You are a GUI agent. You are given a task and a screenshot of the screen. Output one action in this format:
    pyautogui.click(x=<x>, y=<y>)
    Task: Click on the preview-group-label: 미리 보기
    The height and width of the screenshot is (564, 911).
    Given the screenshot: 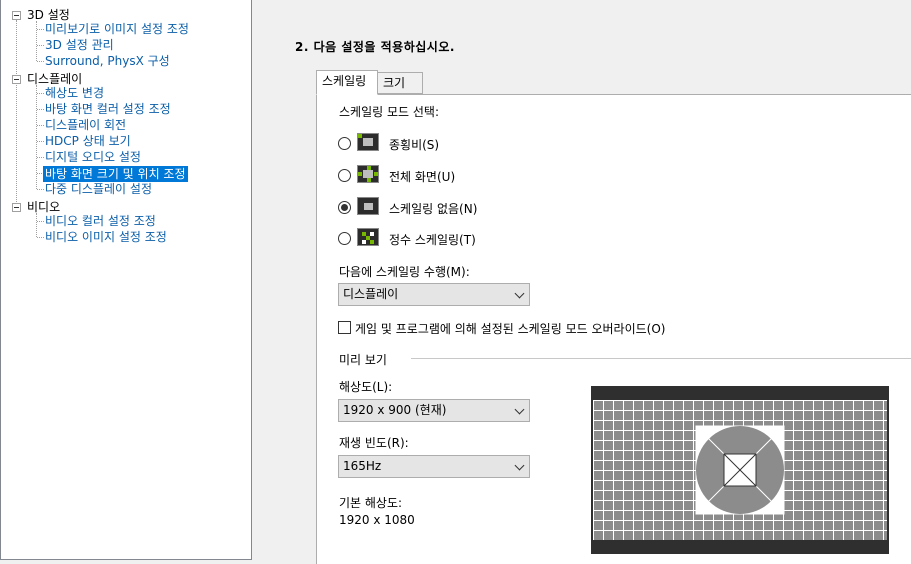 What is the action you would take?
    pyautogui.click(x=363, y=360)
    